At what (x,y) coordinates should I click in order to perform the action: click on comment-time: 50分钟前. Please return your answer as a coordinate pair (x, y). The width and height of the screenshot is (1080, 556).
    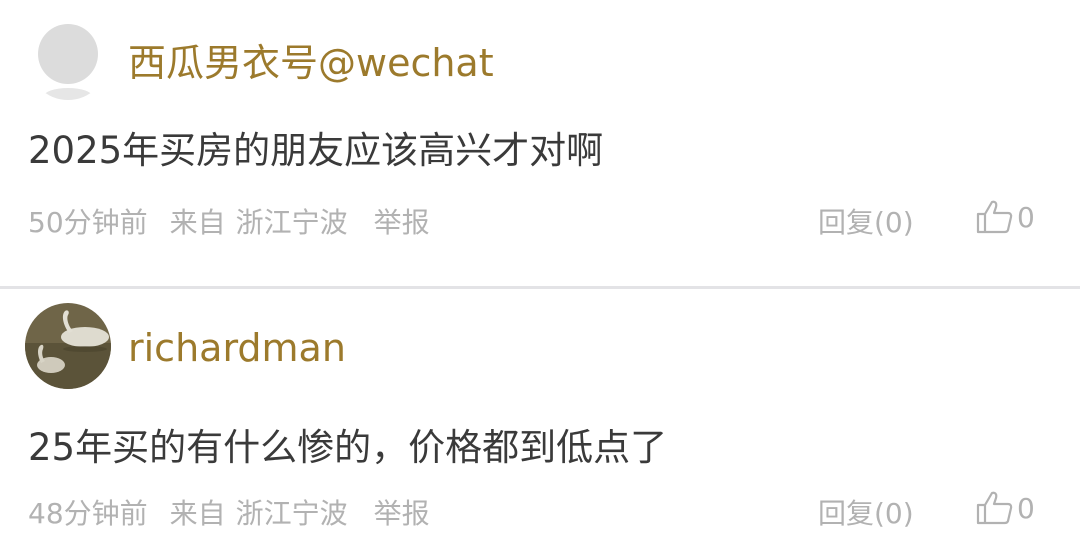
    Looking at the image, I should click on (88, 222).